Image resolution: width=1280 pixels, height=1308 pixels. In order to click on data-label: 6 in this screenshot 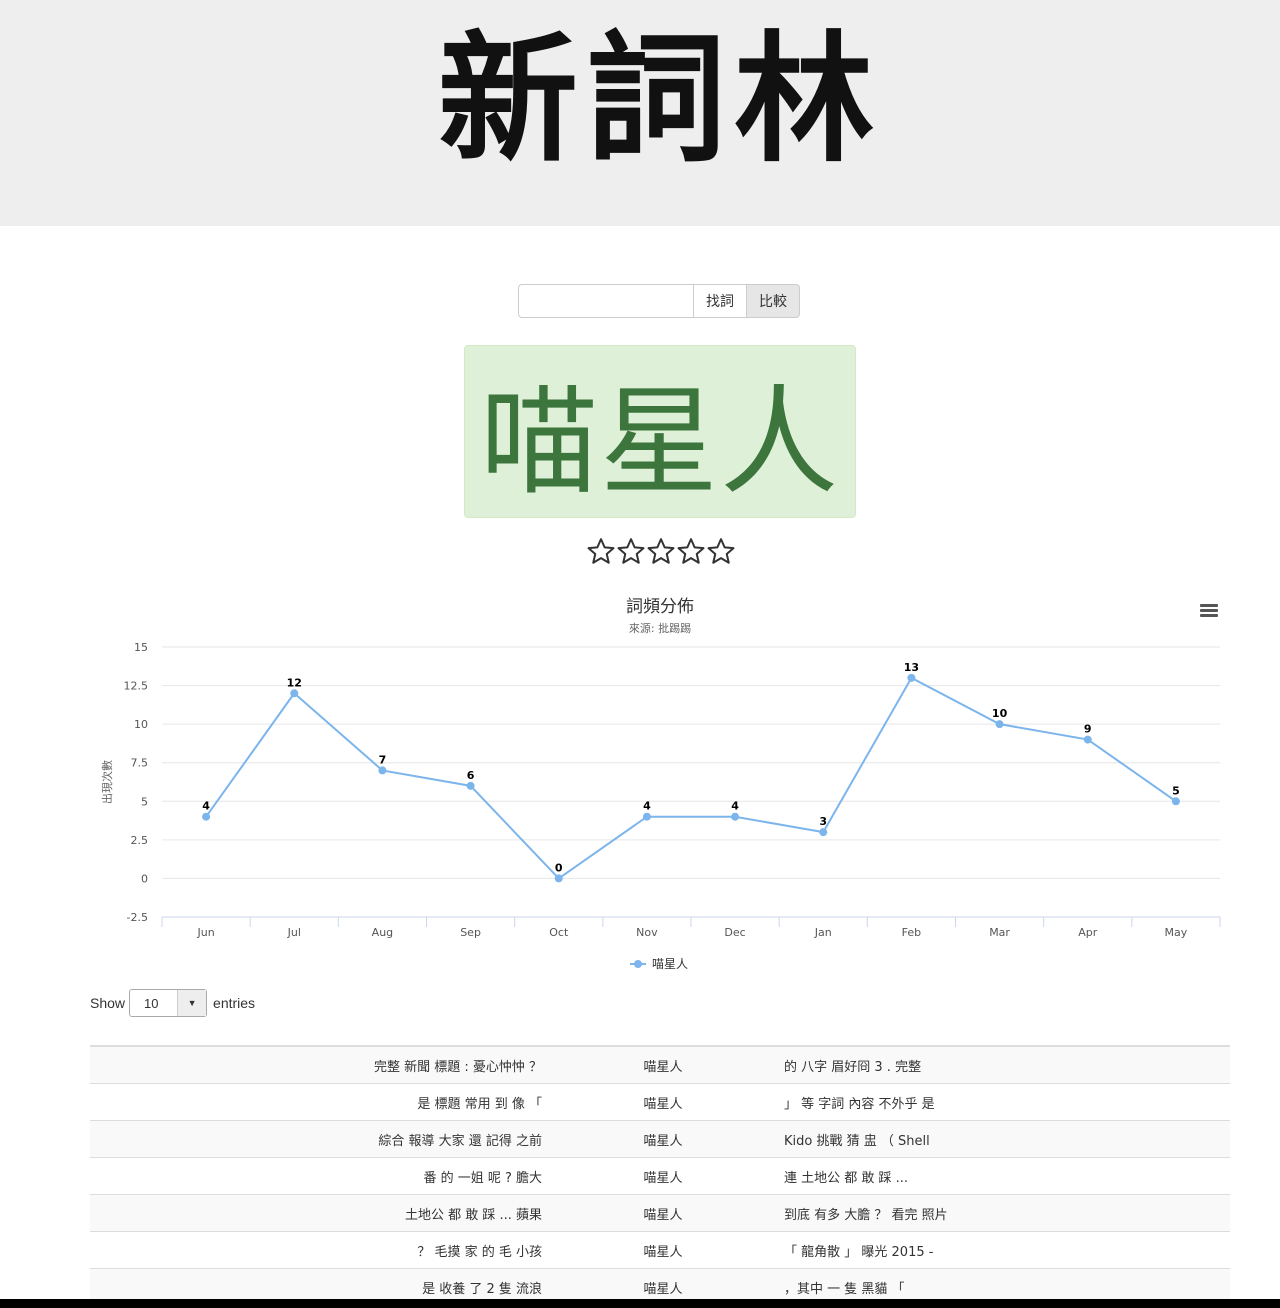, I will do `click(471, 775)`.